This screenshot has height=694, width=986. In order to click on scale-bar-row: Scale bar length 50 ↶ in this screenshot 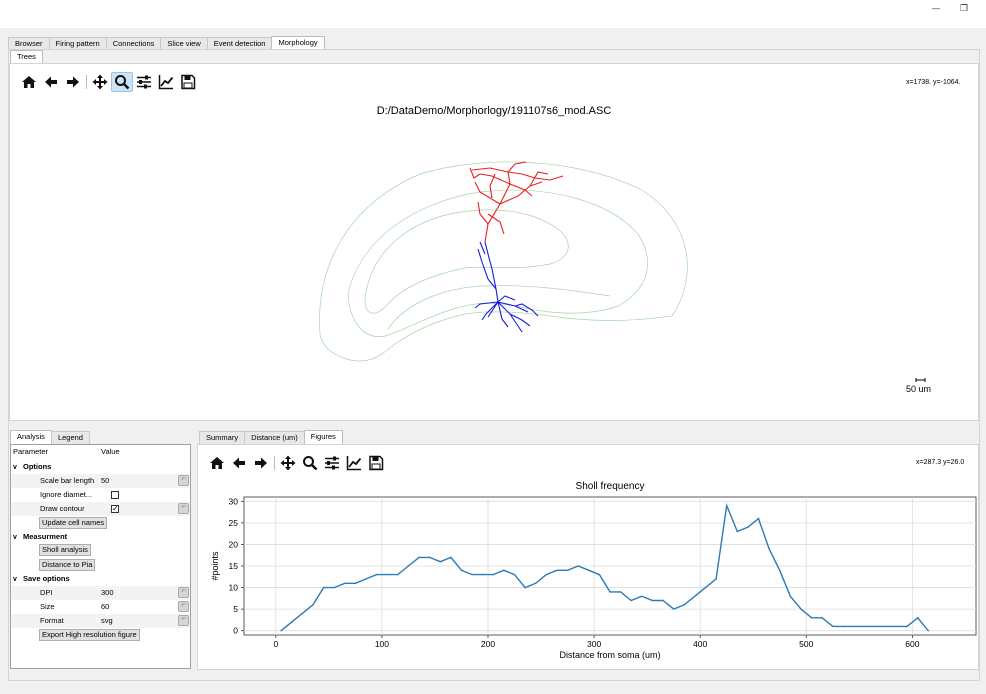, I will do `click(100, 481)`.